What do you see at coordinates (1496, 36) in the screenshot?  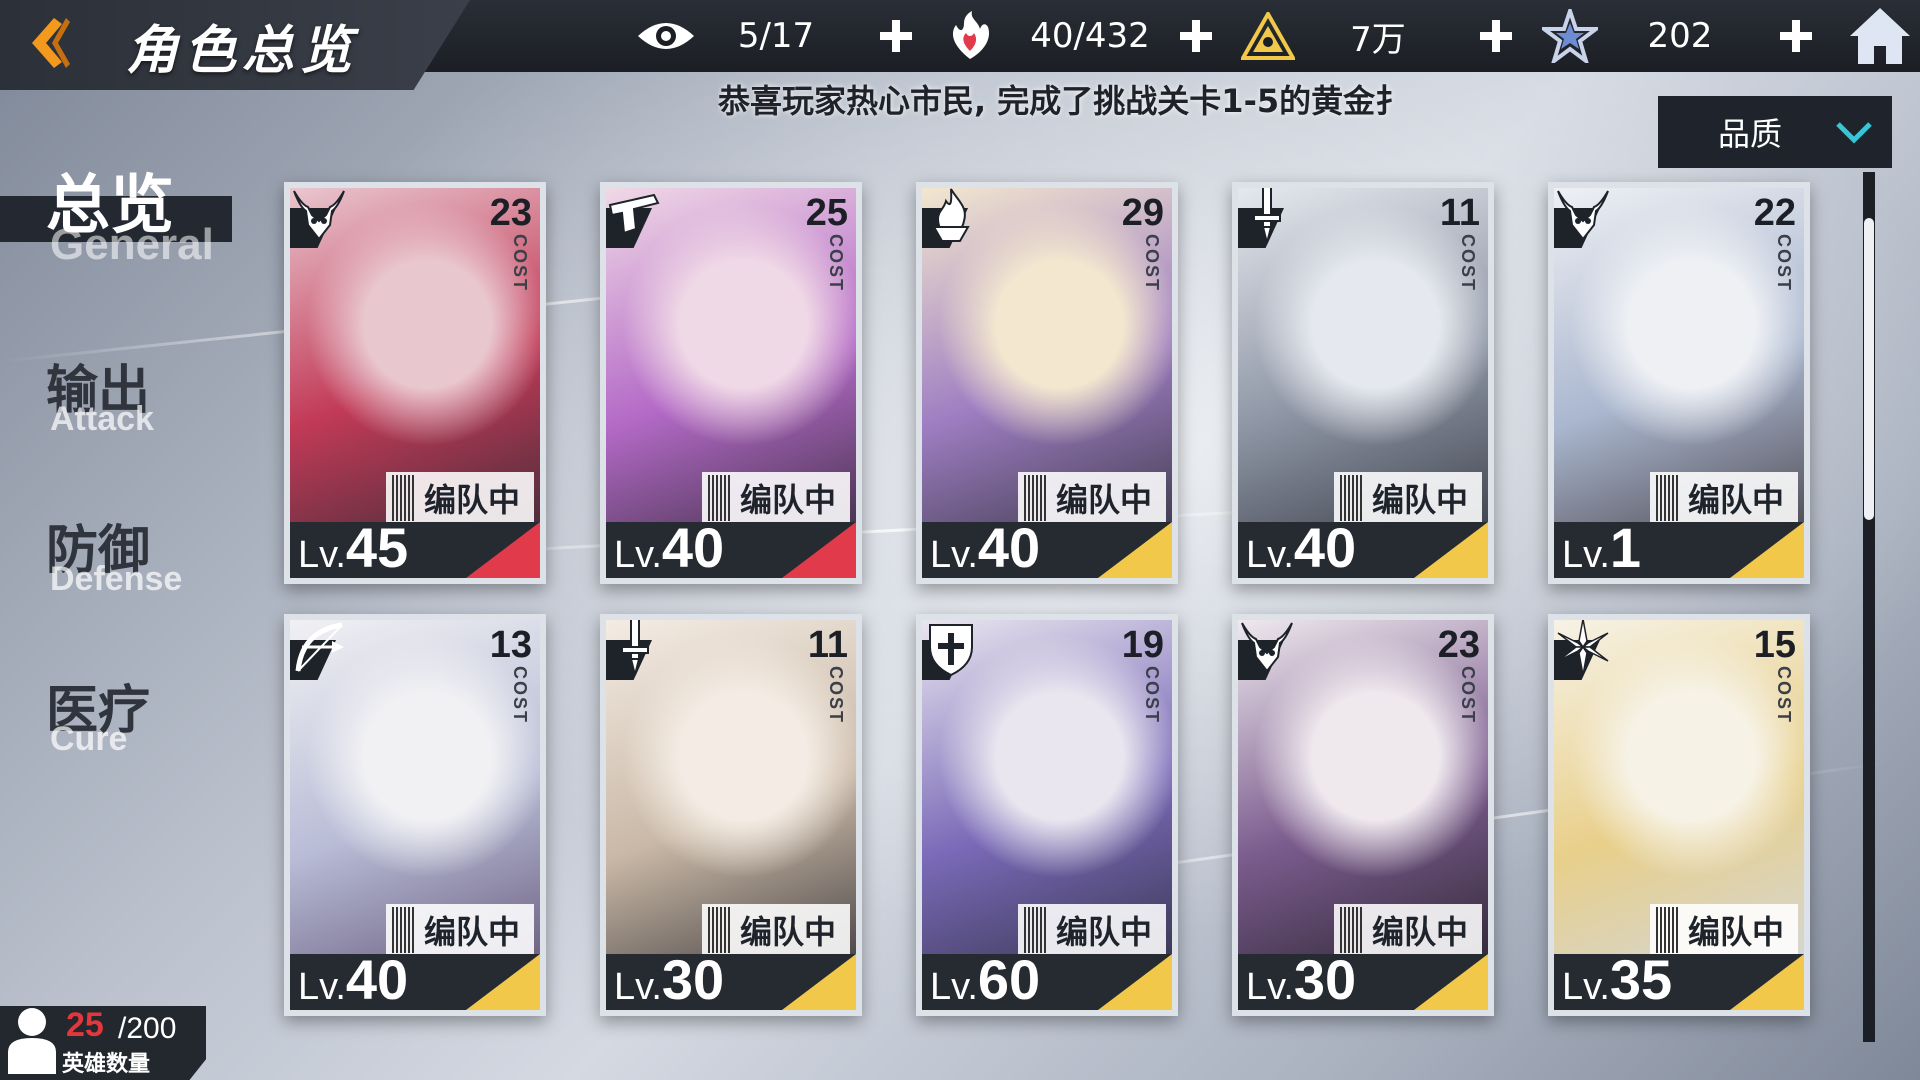 I see `add-gold-button` at bounding box center [1496, 36].